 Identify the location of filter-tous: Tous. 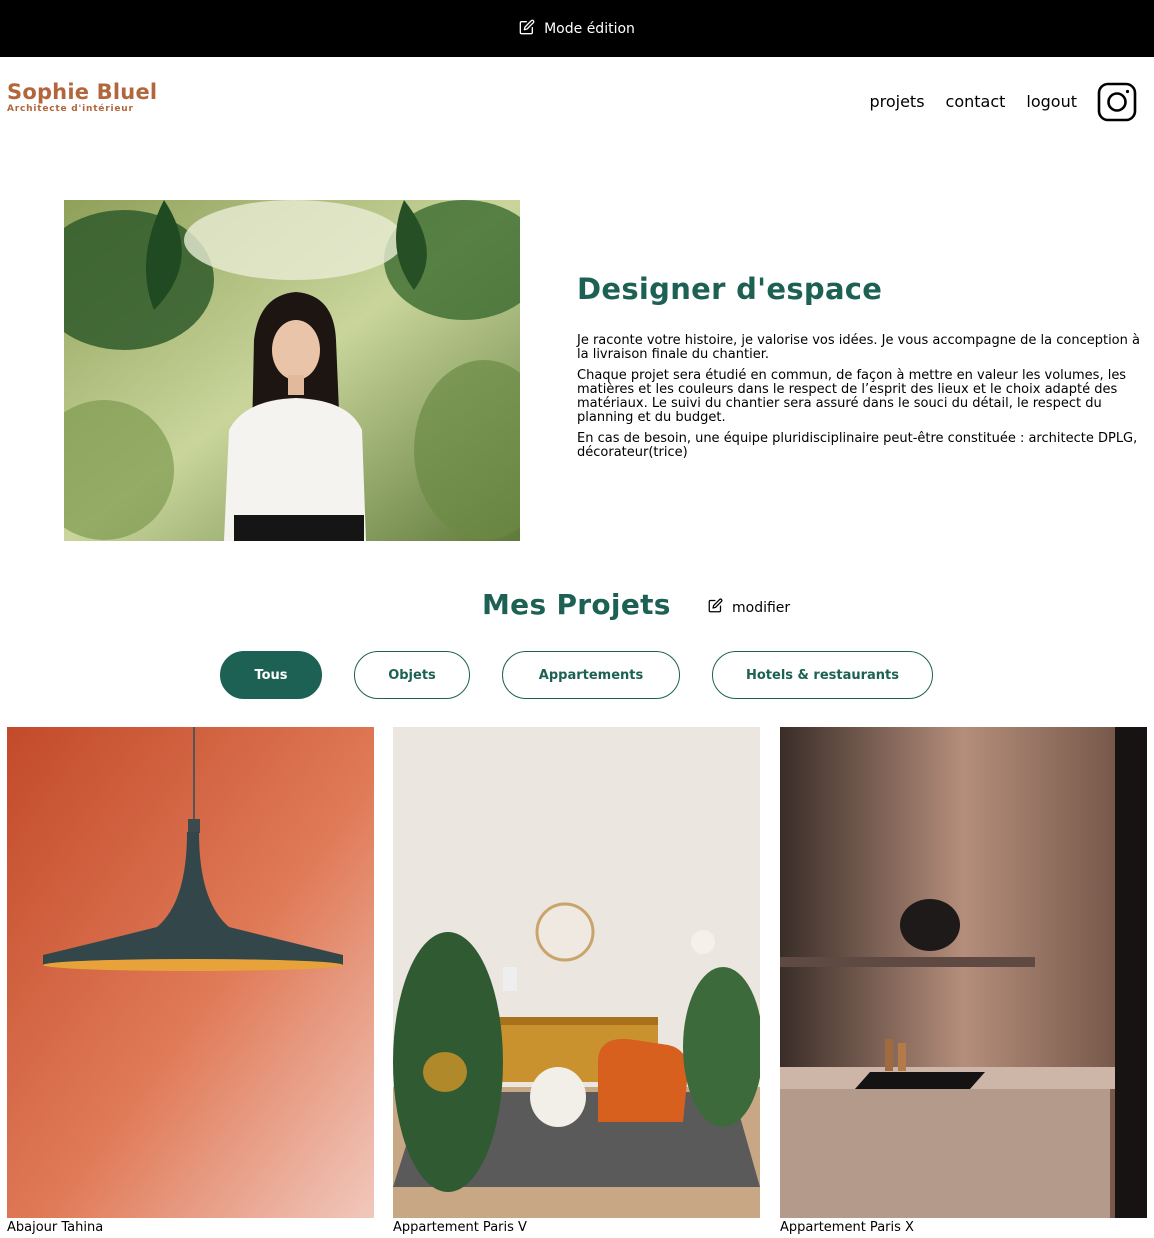
(271, 675).